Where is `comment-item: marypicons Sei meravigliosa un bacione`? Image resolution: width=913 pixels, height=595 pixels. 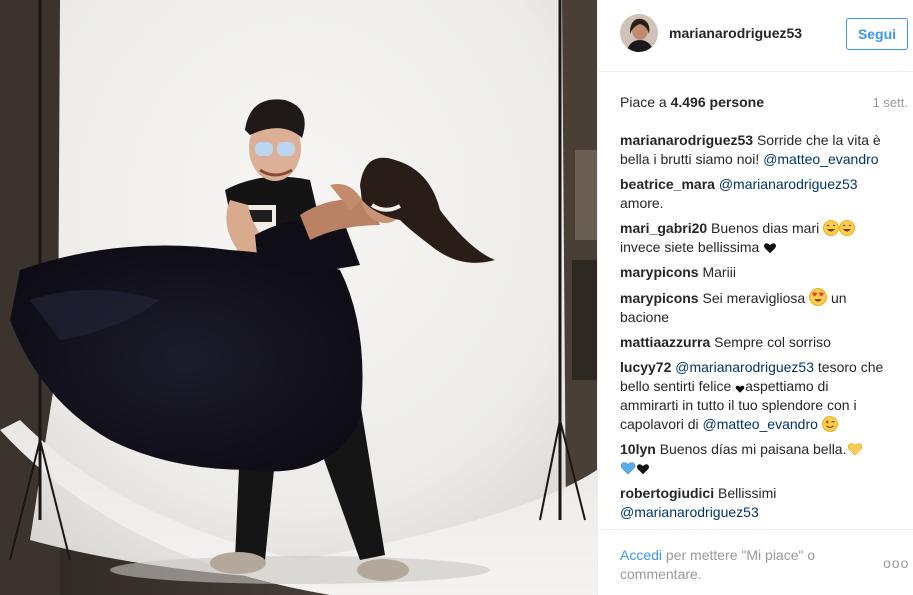
comment-item: marypicons Sei meravigliosa un bacione is located at coordinates (755, 307).